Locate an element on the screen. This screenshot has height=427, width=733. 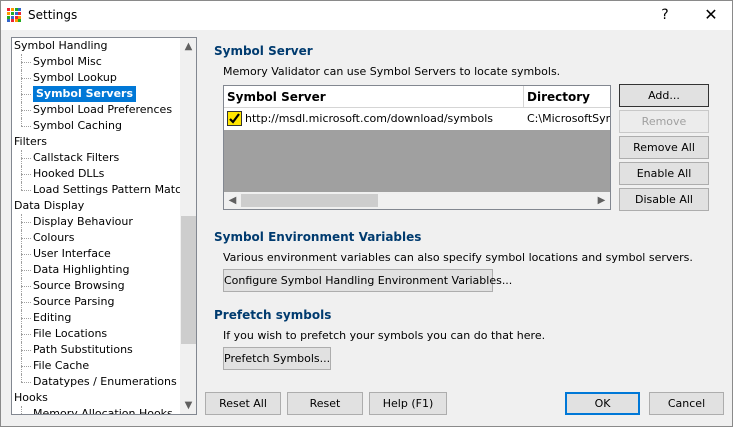
reset-all-button: Reset All is located at coordinates (243, 403).